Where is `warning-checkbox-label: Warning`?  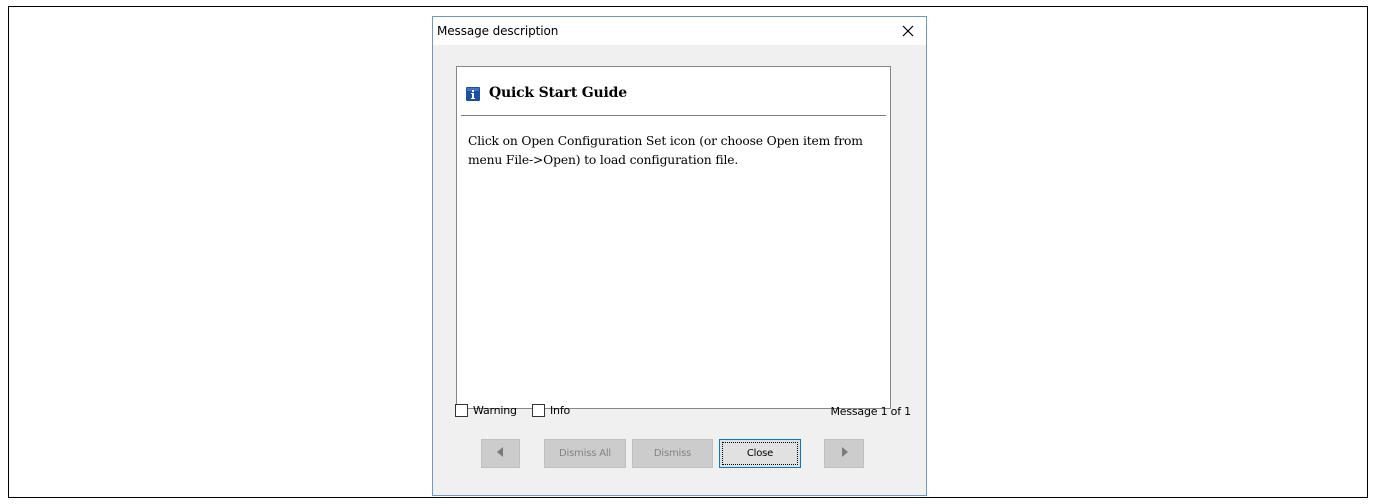
warning-checkbox-label: Warning is located at coordinates (495, 410).